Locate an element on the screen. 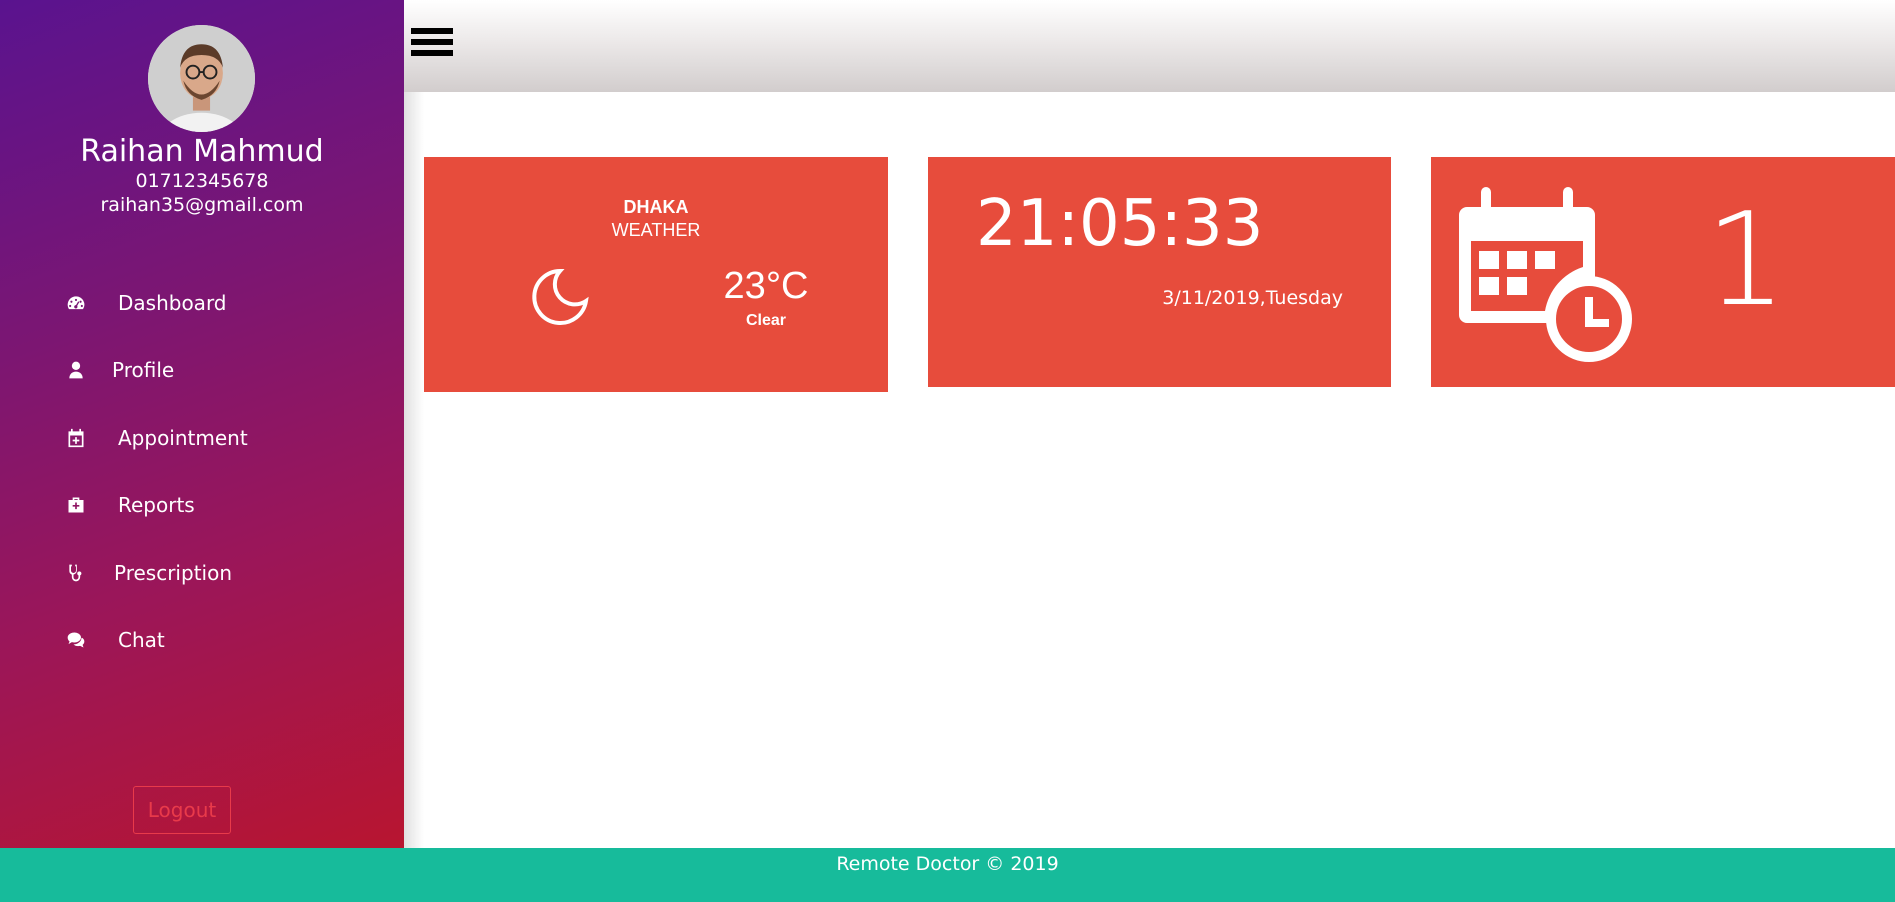  sidebar-item-label: Prescription is located at coordinates (173, 573).